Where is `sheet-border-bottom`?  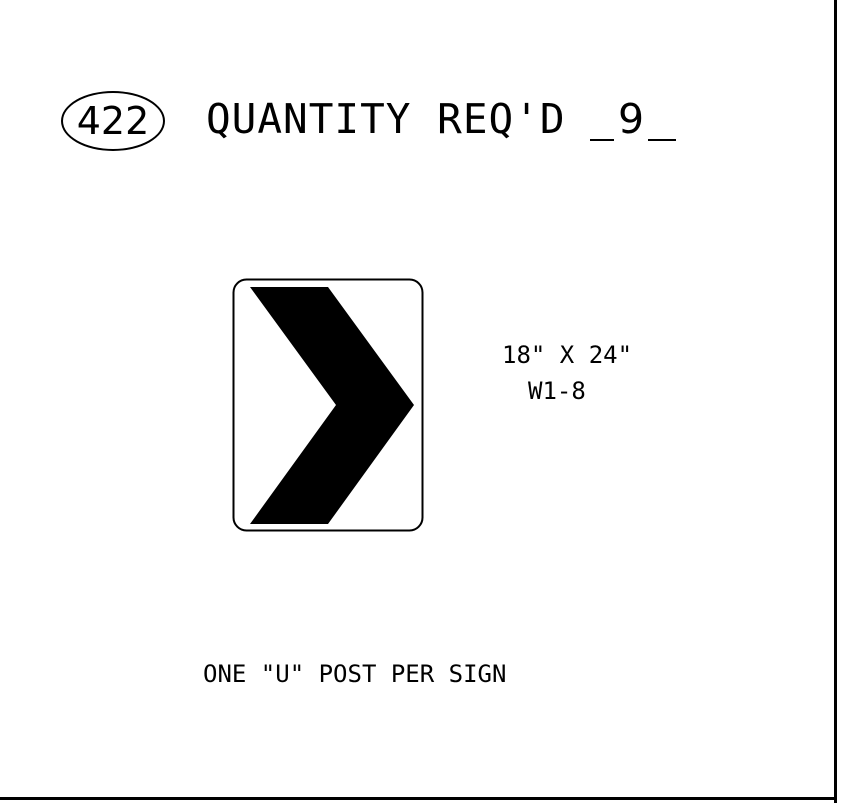 sheet-border-bottom is located at coordinates (418, 798).